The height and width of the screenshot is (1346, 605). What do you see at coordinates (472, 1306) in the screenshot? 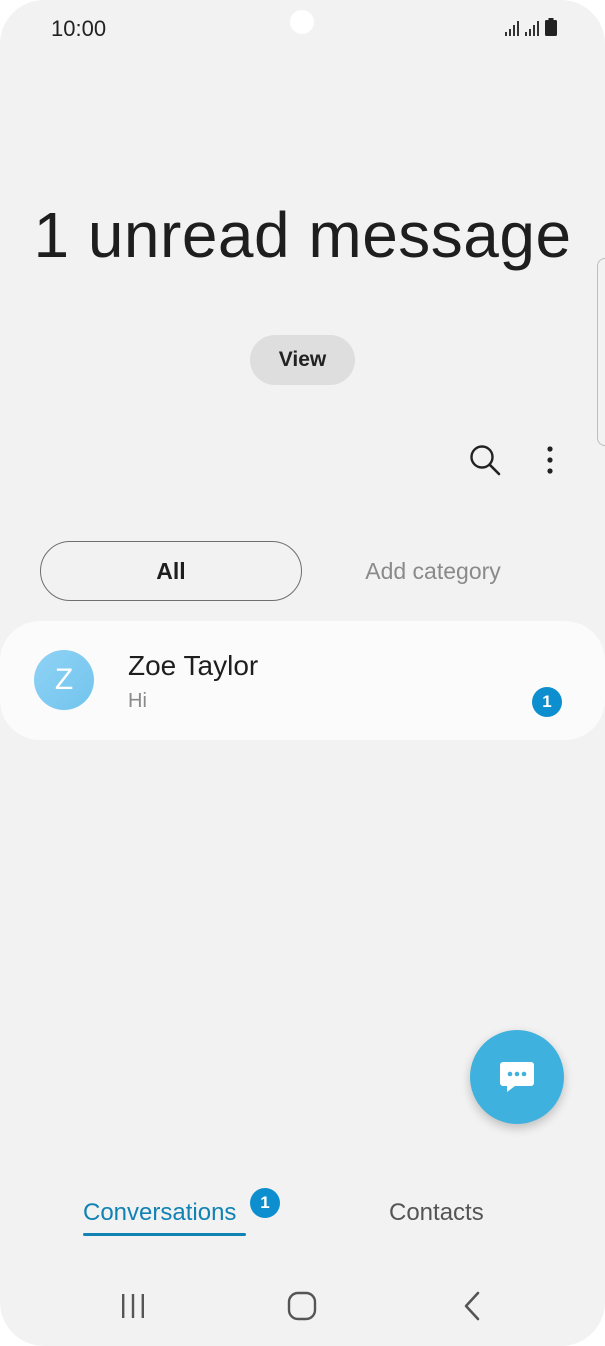
I see `back-icon` at bounding box center [472, 1306].